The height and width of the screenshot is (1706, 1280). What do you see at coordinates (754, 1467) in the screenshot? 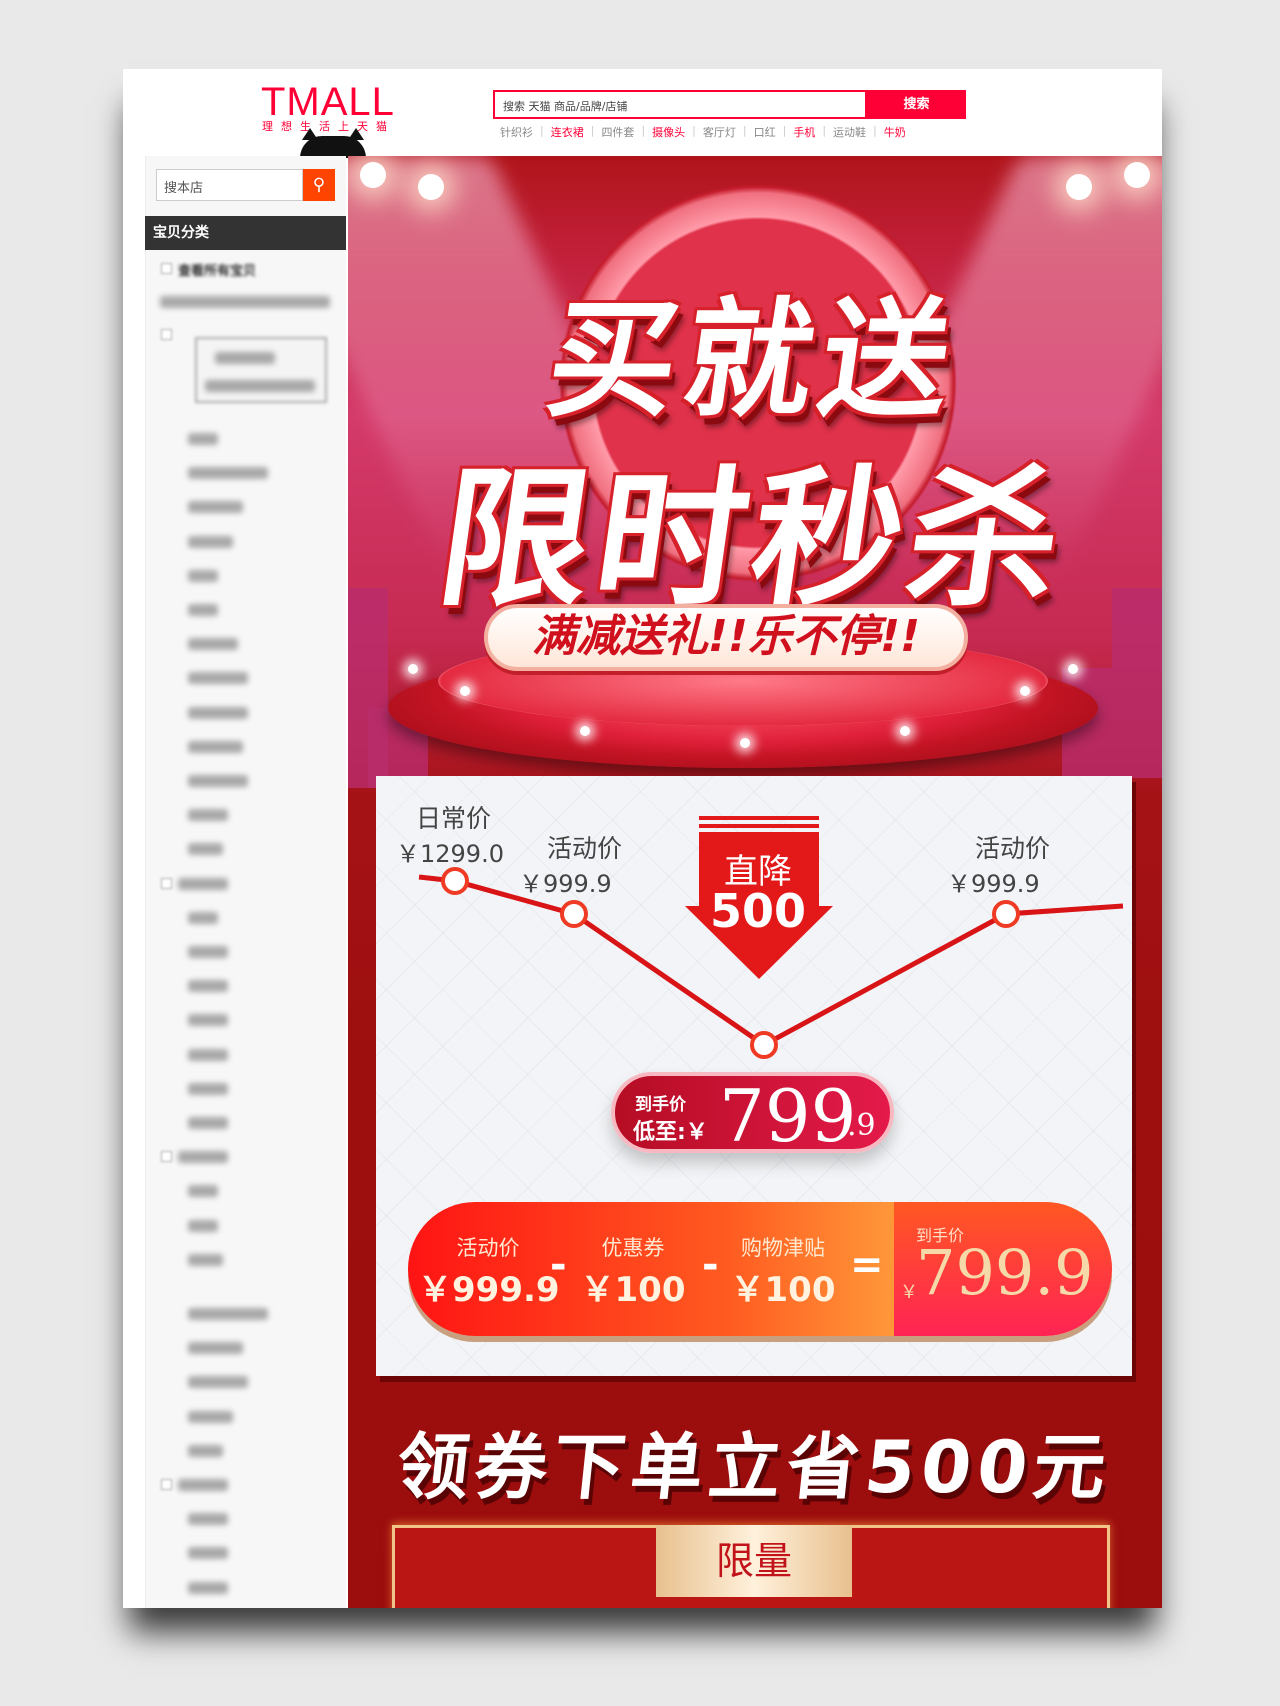
I see `coupon-slogan: 领券下单立省500元` at bounding box center [754, 1467].